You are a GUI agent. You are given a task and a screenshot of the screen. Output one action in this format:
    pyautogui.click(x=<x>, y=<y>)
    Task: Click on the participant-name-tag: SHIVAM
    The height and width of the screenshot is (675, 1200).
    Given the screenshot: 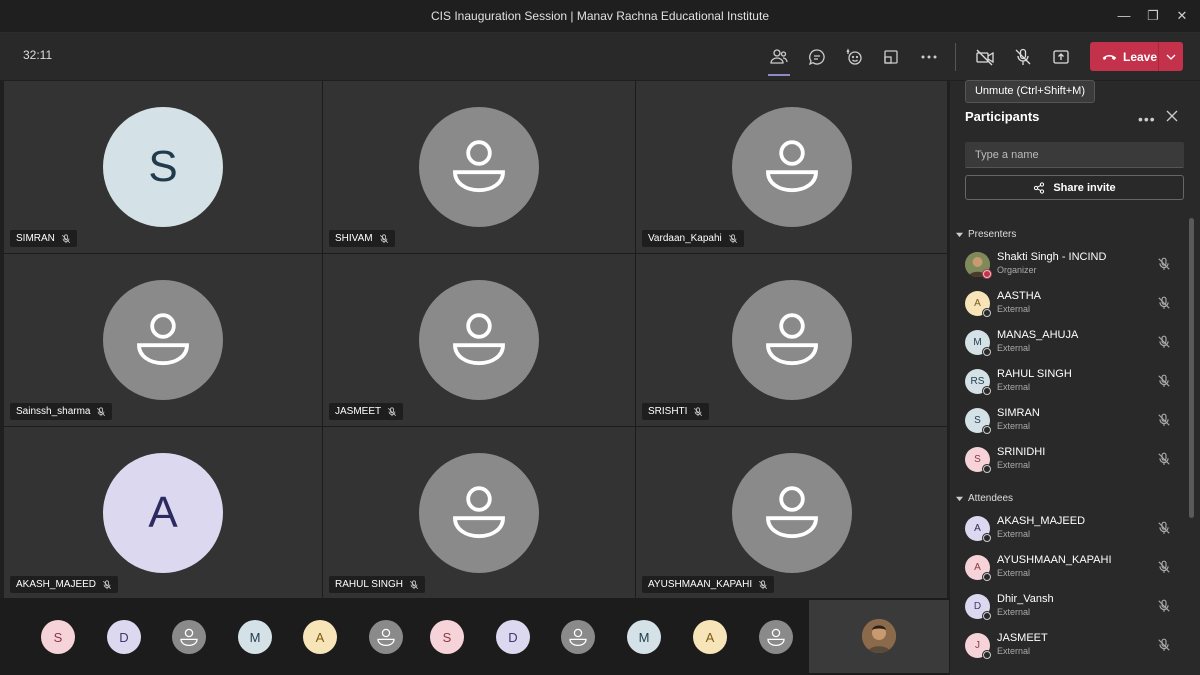 What is the action you would take?
    pyautogui.click(x=362, y=238)
    